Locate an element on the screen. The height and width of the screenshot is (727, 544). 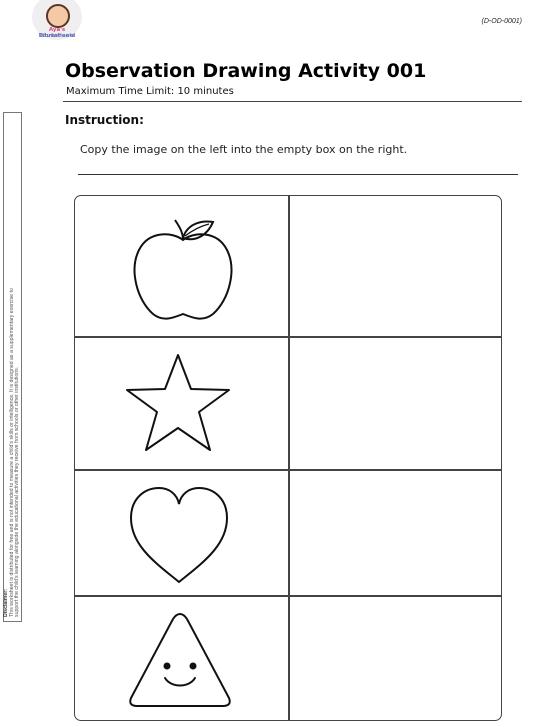
logo-text-line2: Worksheets is located at coordinates (57, 36).